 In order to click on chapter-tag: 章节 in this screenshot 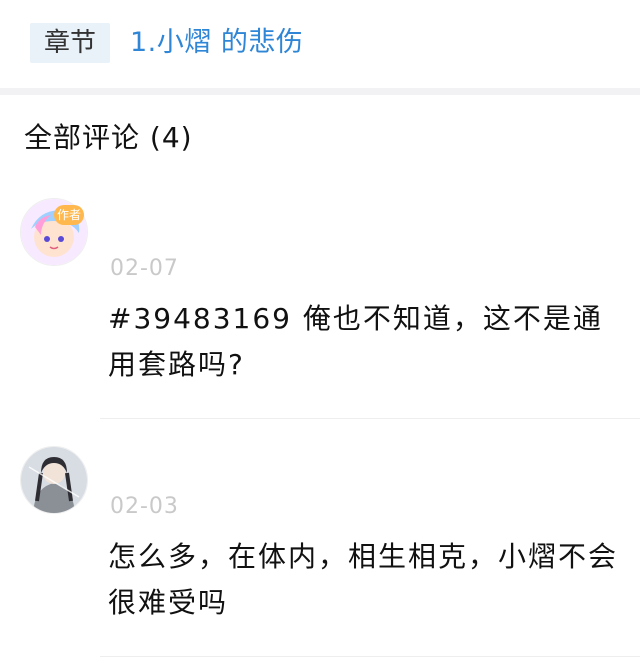, I will do `click(70, 43)`.